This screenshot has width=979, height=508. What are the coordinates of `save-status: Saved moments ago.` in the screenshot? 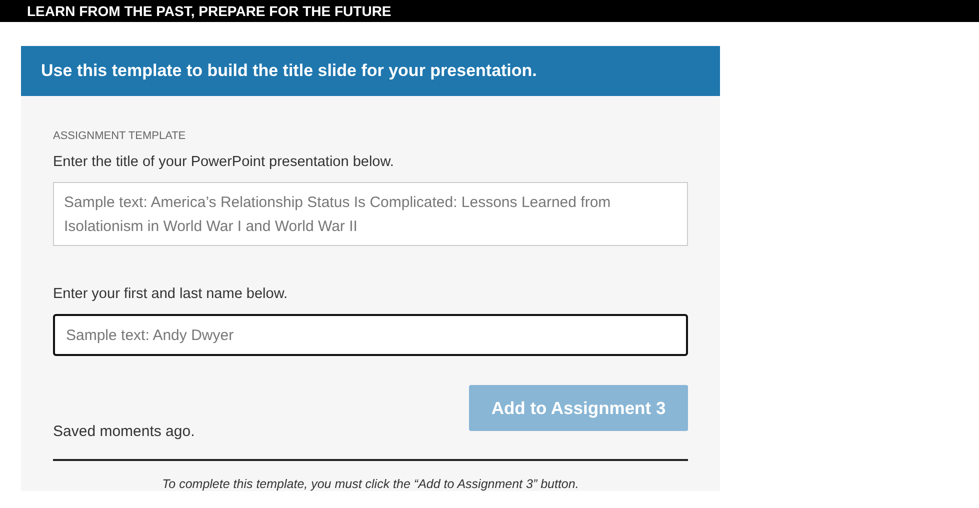 It's located at (124, 431).